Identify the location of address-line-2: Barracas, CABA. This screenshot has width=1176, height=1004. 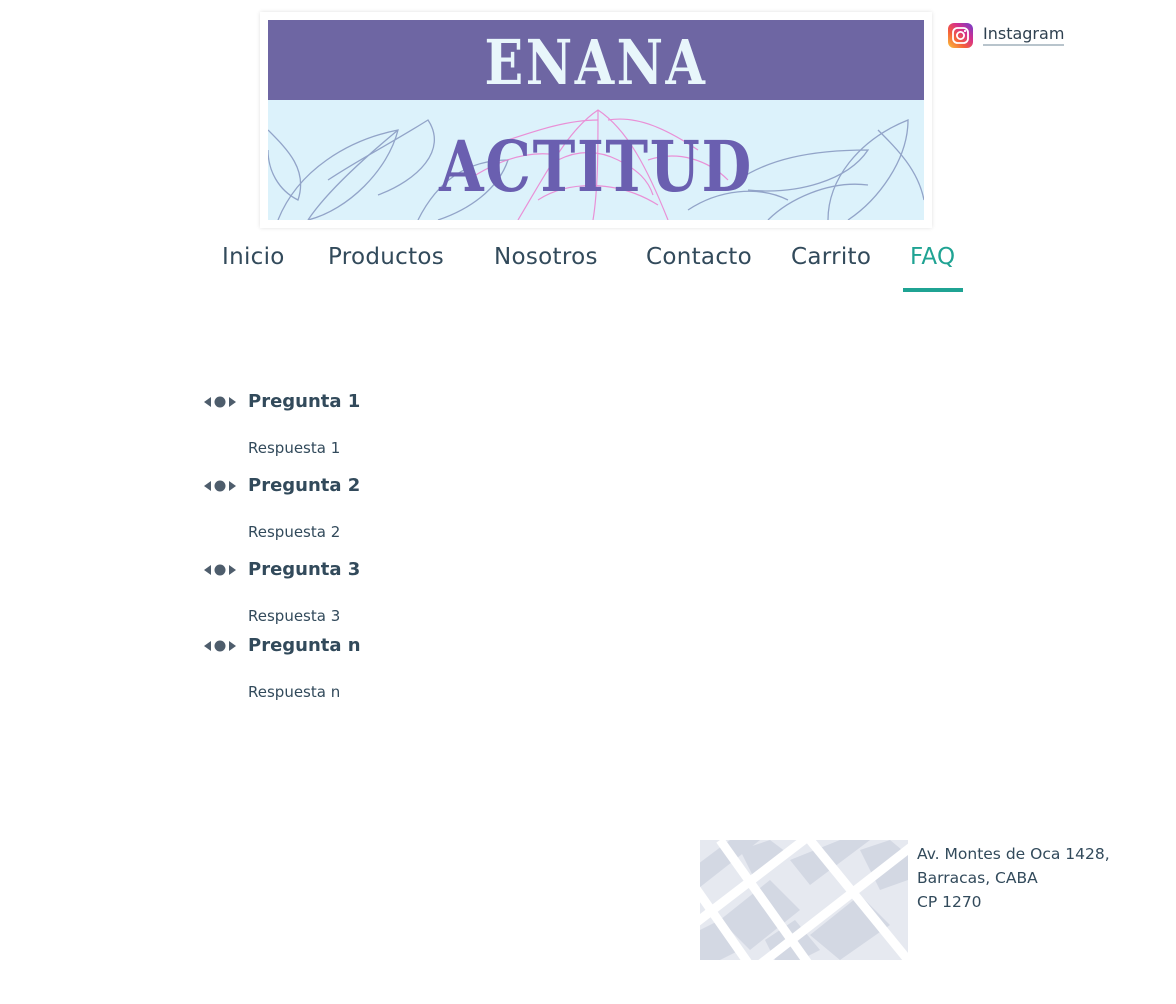
(977, 878).